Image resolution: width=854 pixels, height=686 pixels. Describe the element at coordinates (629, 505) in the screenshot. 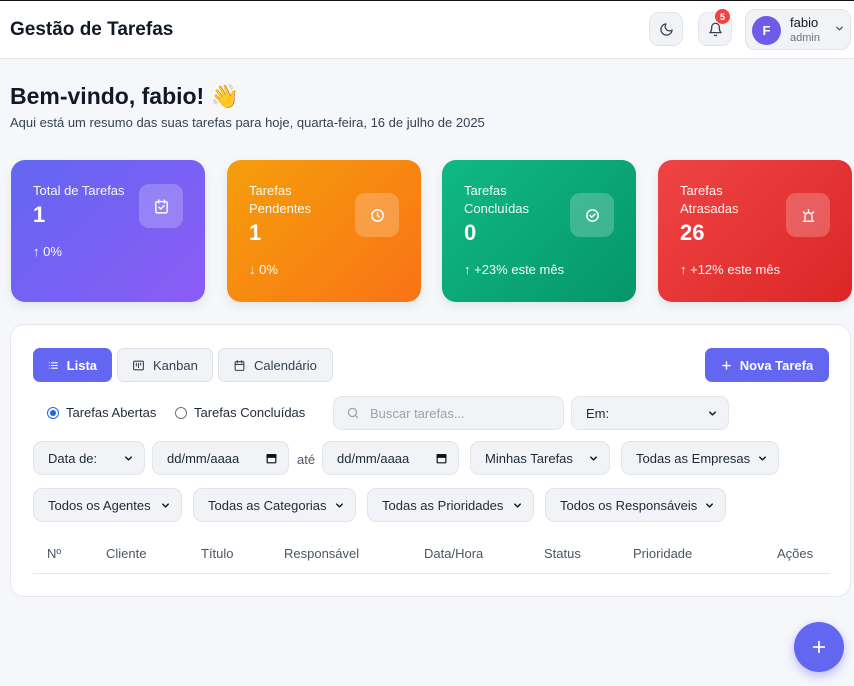

I see `owner-value: Todos os Responsáveis` at that location.